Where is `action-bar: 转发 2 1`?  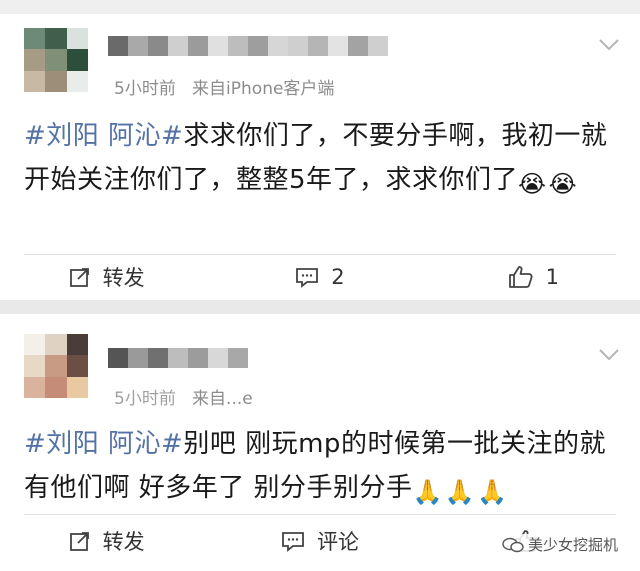 action-bar: 转发 2 1 is located at coordinates (320, 277).